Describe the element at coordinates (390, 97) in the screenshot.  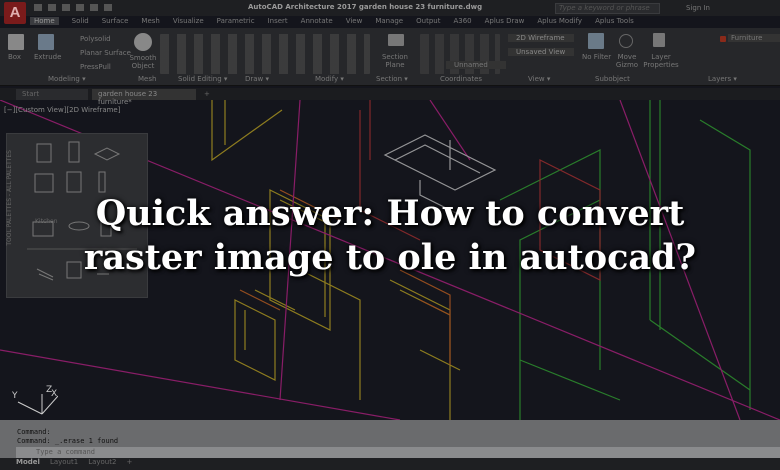
I see `document-tabs: Start garden house 23 furniture* +` at that location.